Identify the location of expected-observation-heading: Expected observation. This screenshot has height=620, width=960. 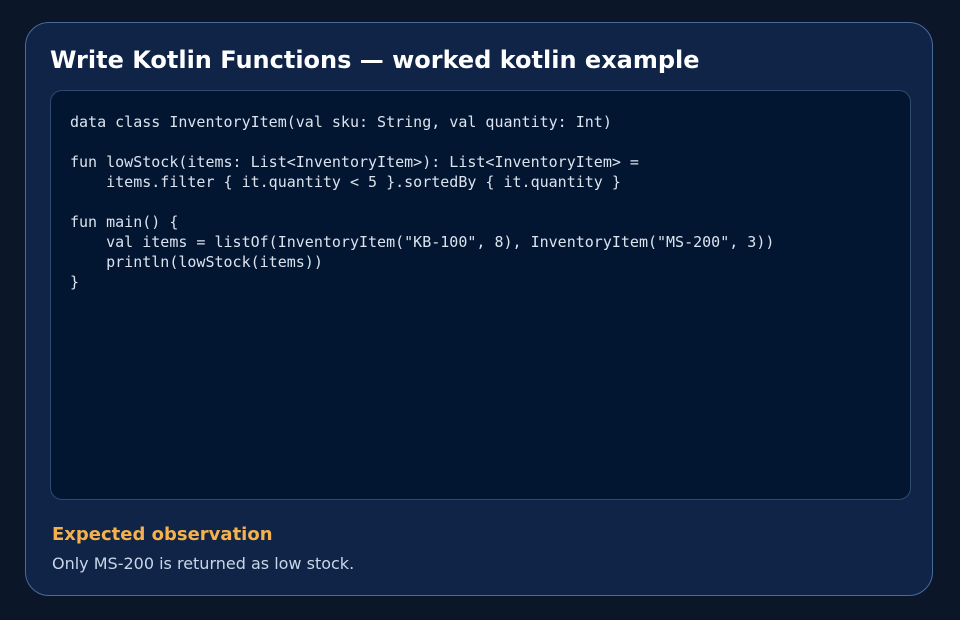
(162, 534).